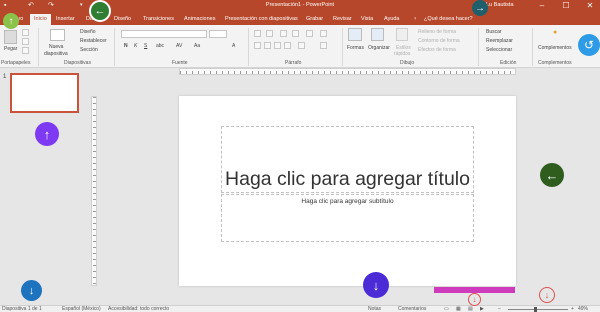  I want to click on line-spacing-icon, so click(309, 33).